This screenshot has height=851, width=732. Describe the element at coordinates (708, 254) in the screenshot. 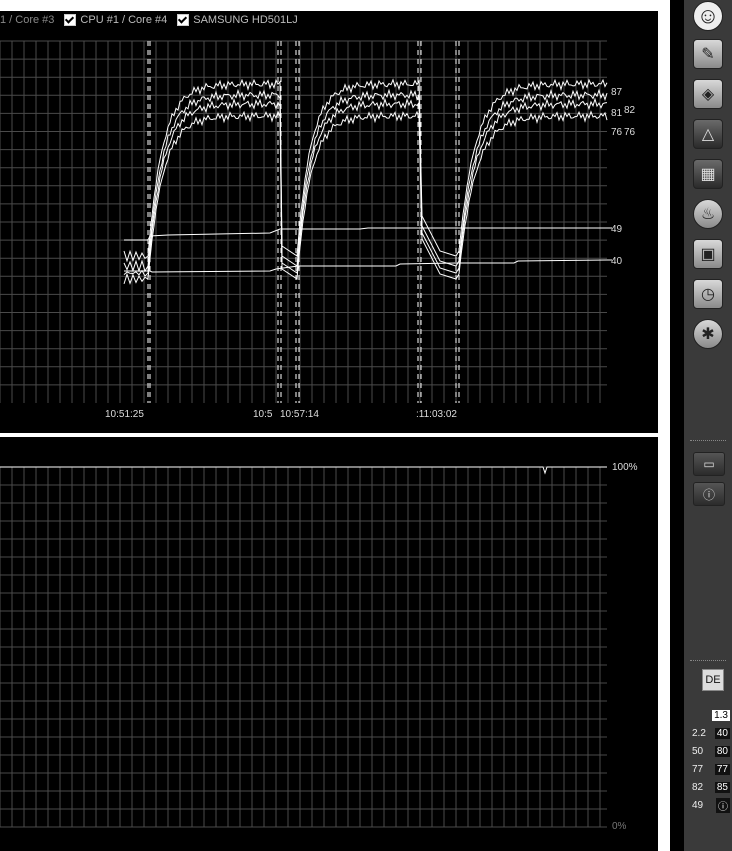

I see `monitor-icon: ▣` at that location.